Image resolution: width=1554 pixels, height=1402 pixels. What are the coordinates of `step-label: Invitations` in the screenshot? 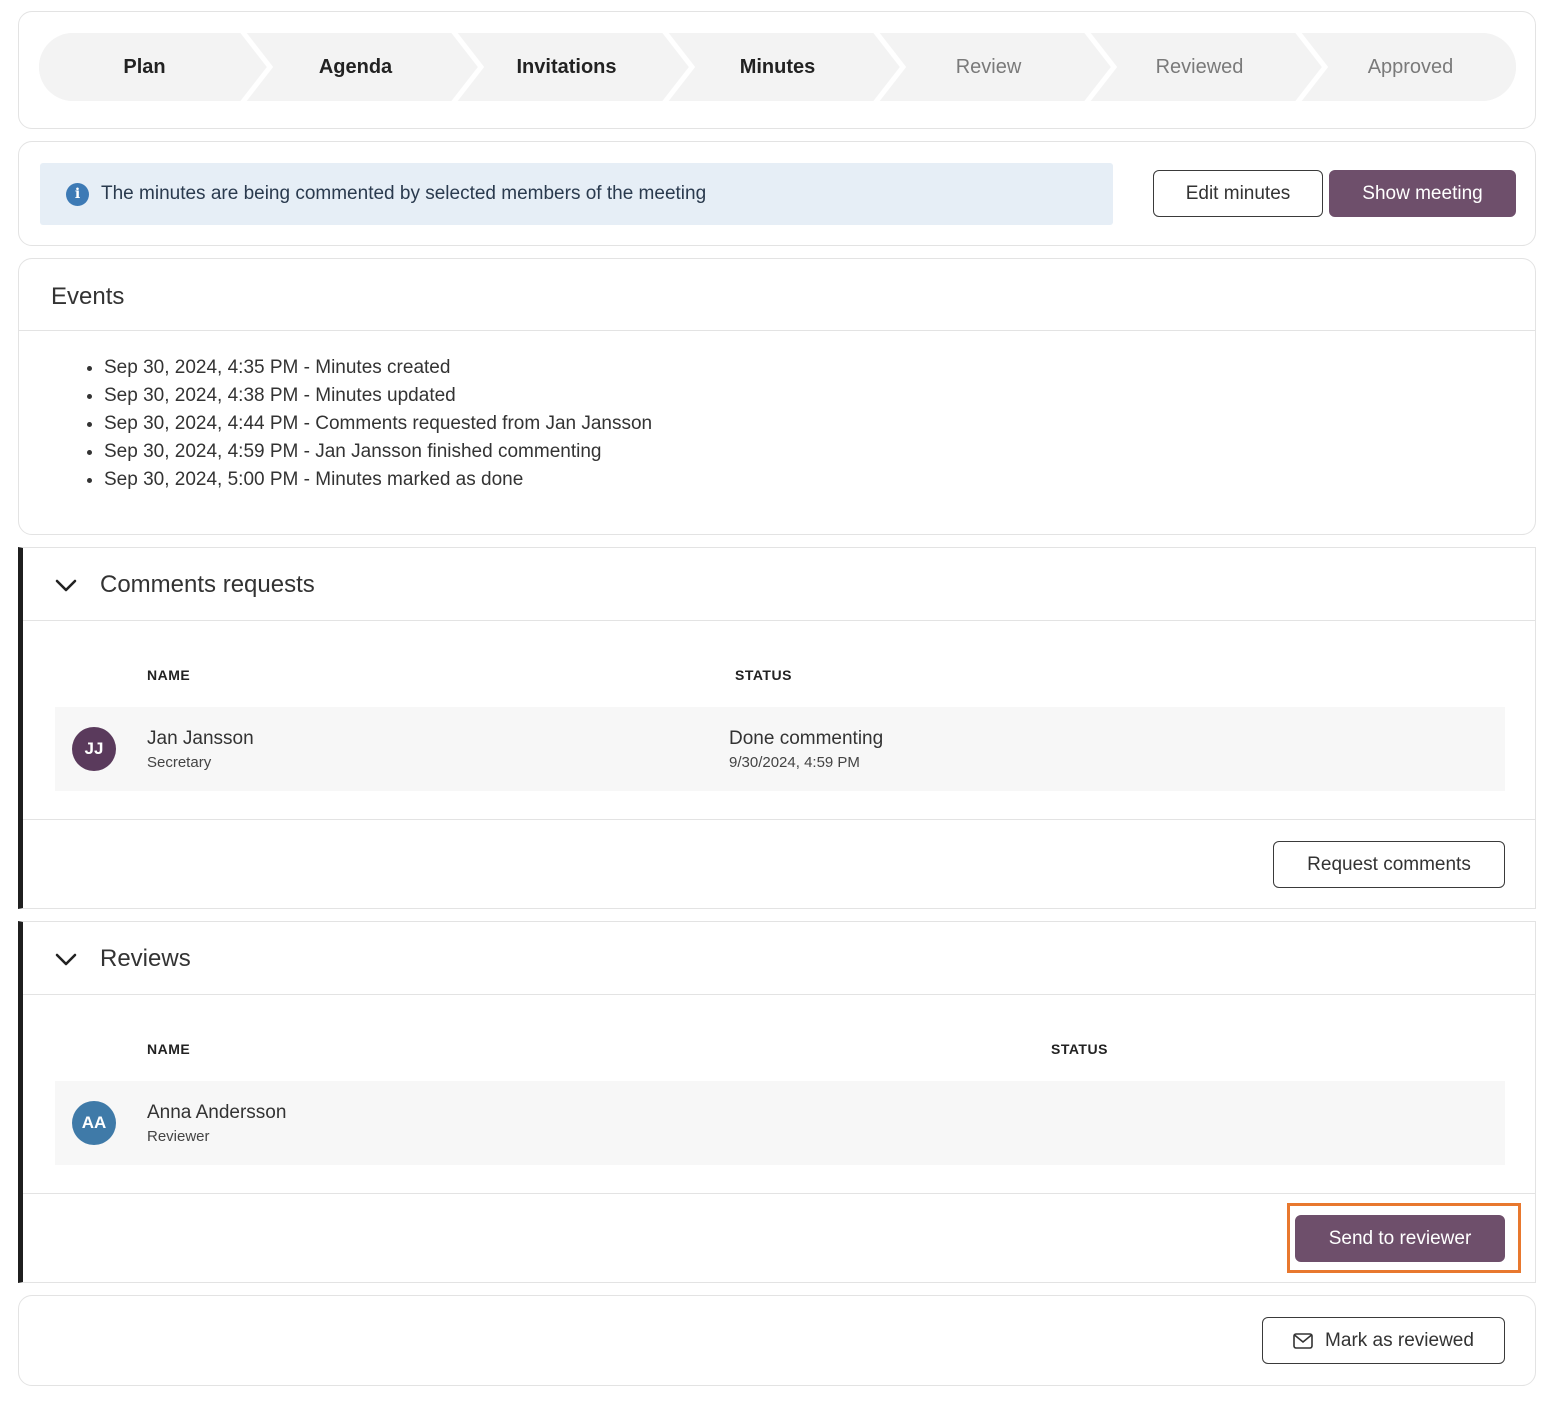 It's located at (566, 66).